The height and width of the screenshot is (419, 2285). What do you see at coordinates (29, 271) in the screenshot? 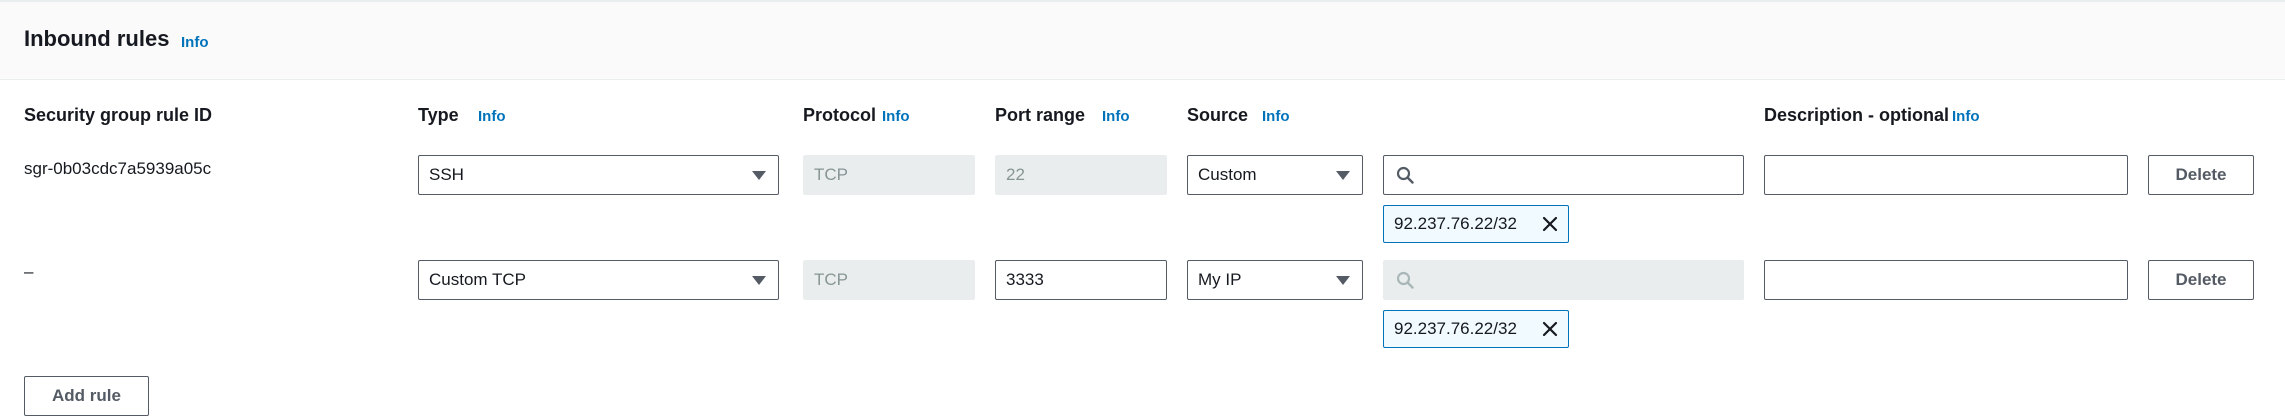
I see `rule-id: –` at bounding box center [29, 271].